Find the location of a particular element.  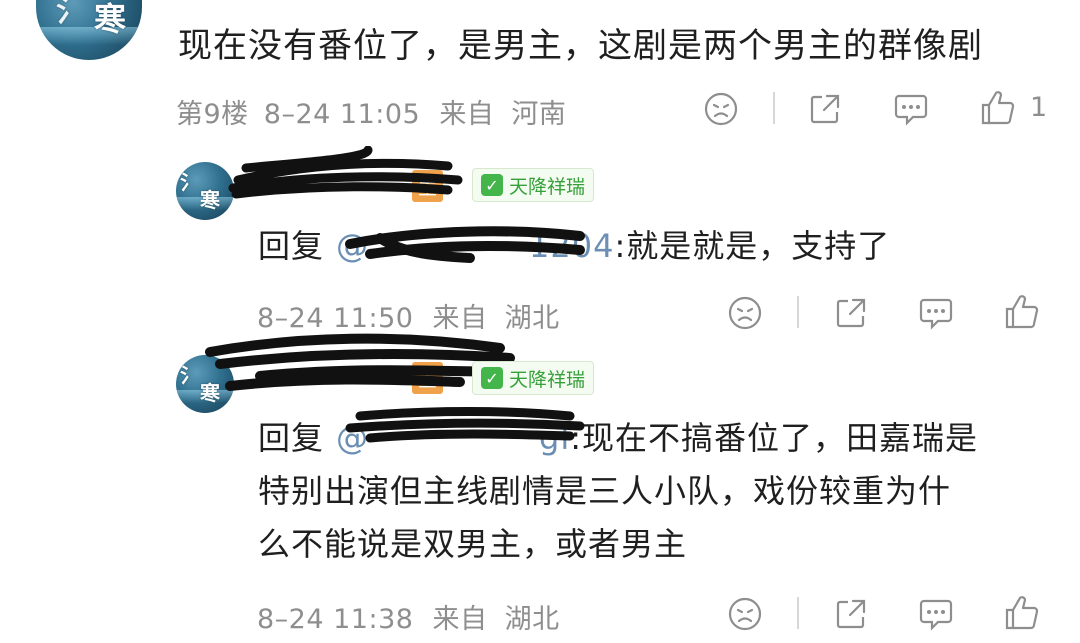

avatar: 寒 氵 is located at coordinates (89, 30).